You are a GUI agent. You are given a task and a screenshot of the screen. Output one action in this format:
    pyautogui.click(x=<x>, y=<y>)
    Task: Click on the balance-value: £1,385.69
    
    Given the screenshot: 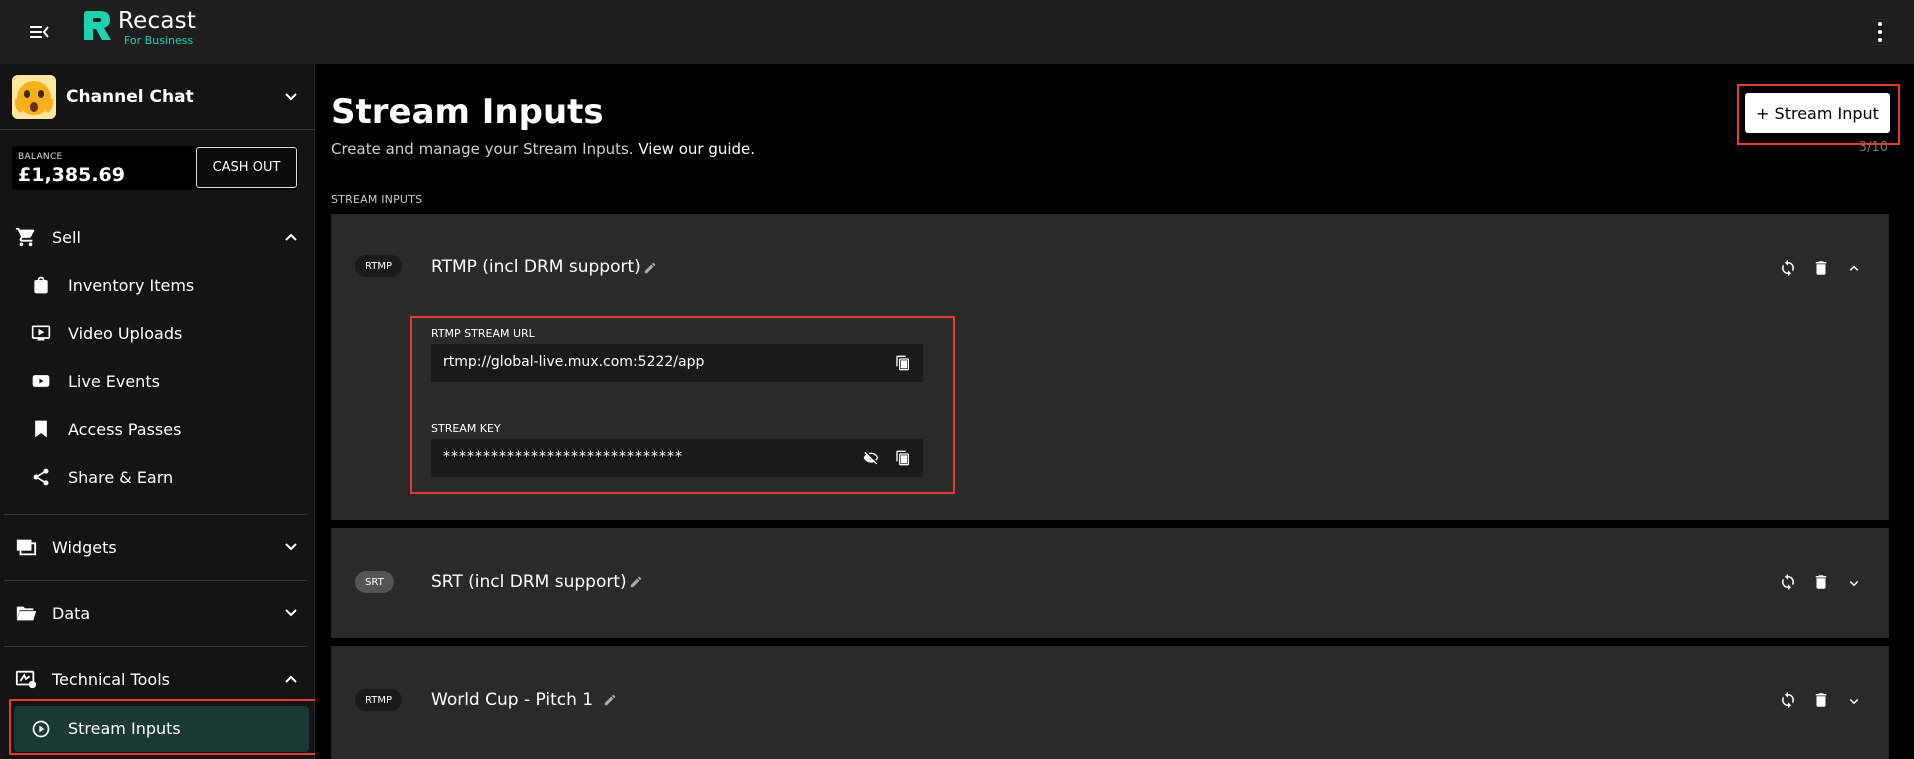 What is the action you would take?
    pyautogui.click(x=71, y=175)
    